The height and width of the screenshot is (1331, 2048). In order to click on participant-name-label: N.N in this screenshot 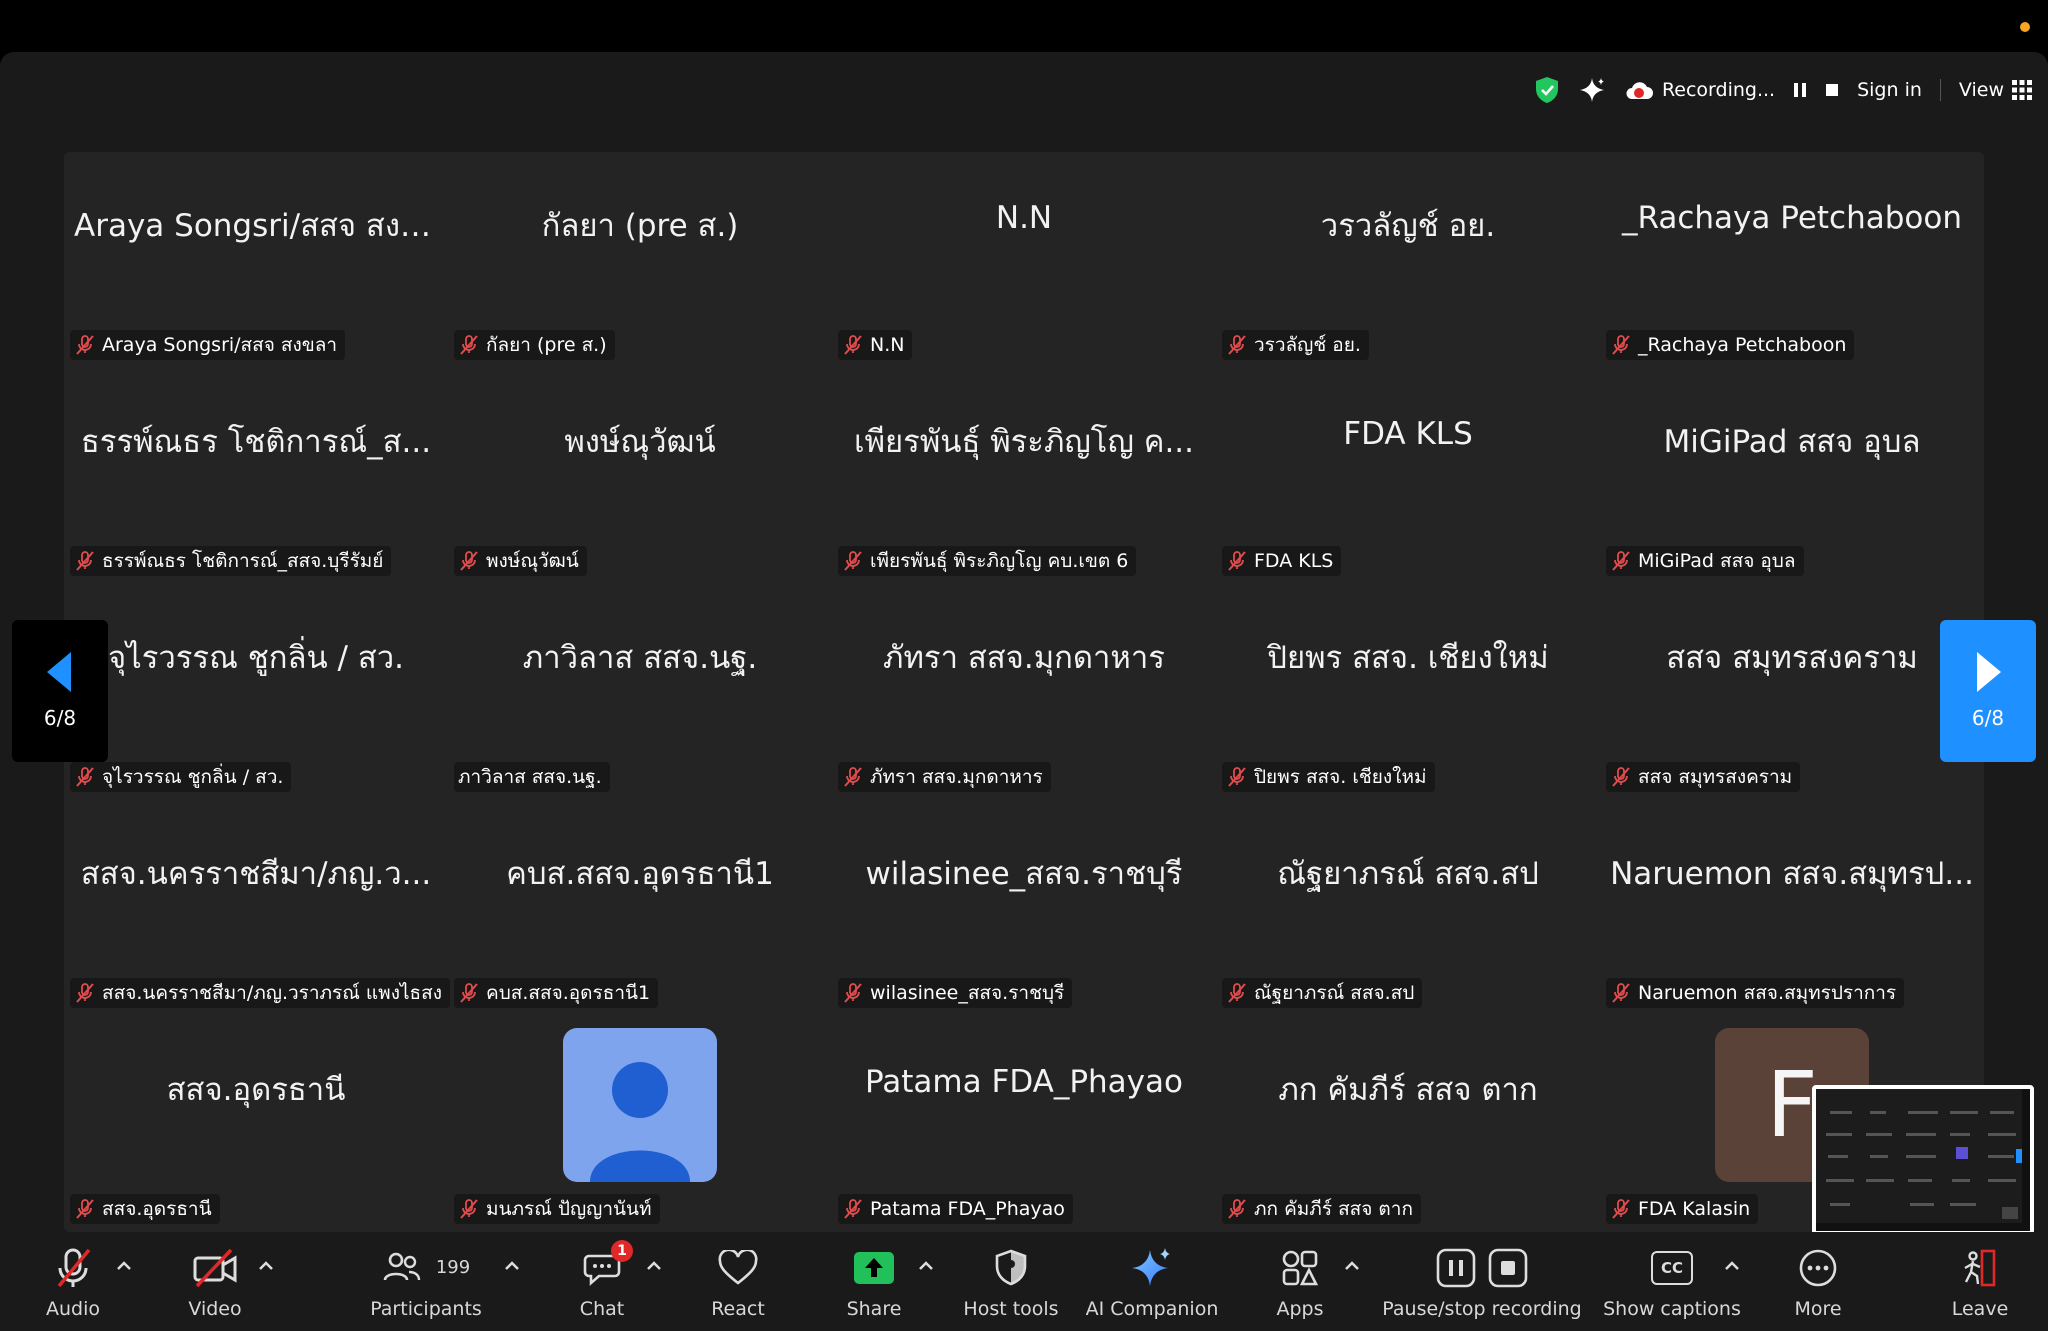, I will do `click(875, 345)`.